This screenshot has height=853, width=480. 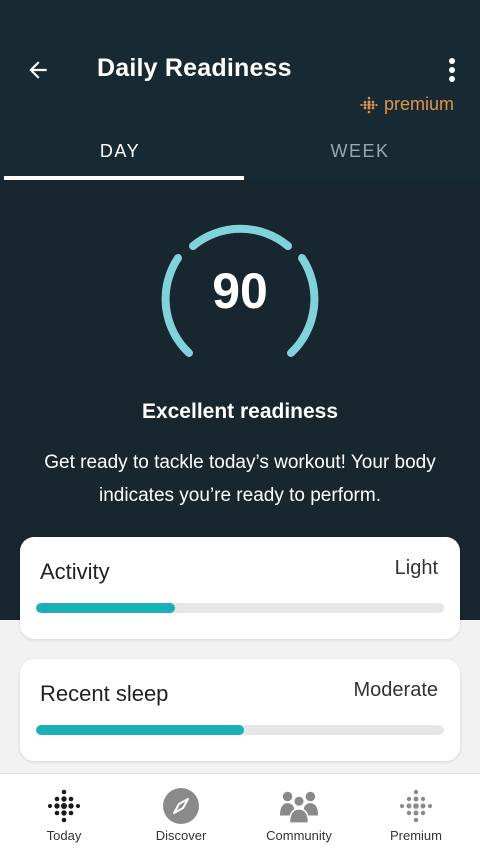 What do you see at coordinates (64, 806) in the screenshot?
I see `fitbit-dots-icon` at bounding box center [64, 806].